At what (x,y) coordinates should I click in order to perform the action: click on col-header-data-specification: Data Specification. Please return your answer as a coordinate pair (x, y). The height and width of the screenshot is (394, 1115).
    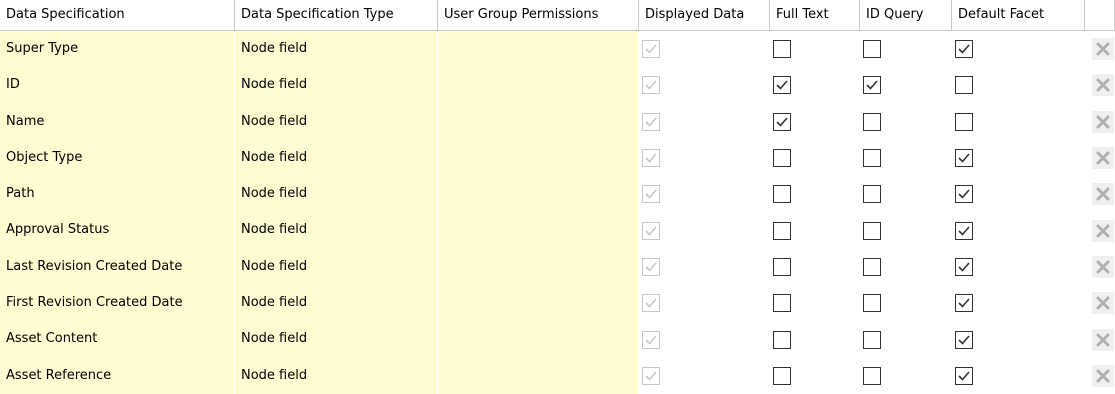
    Looking at the image, I should click on (117, 15).